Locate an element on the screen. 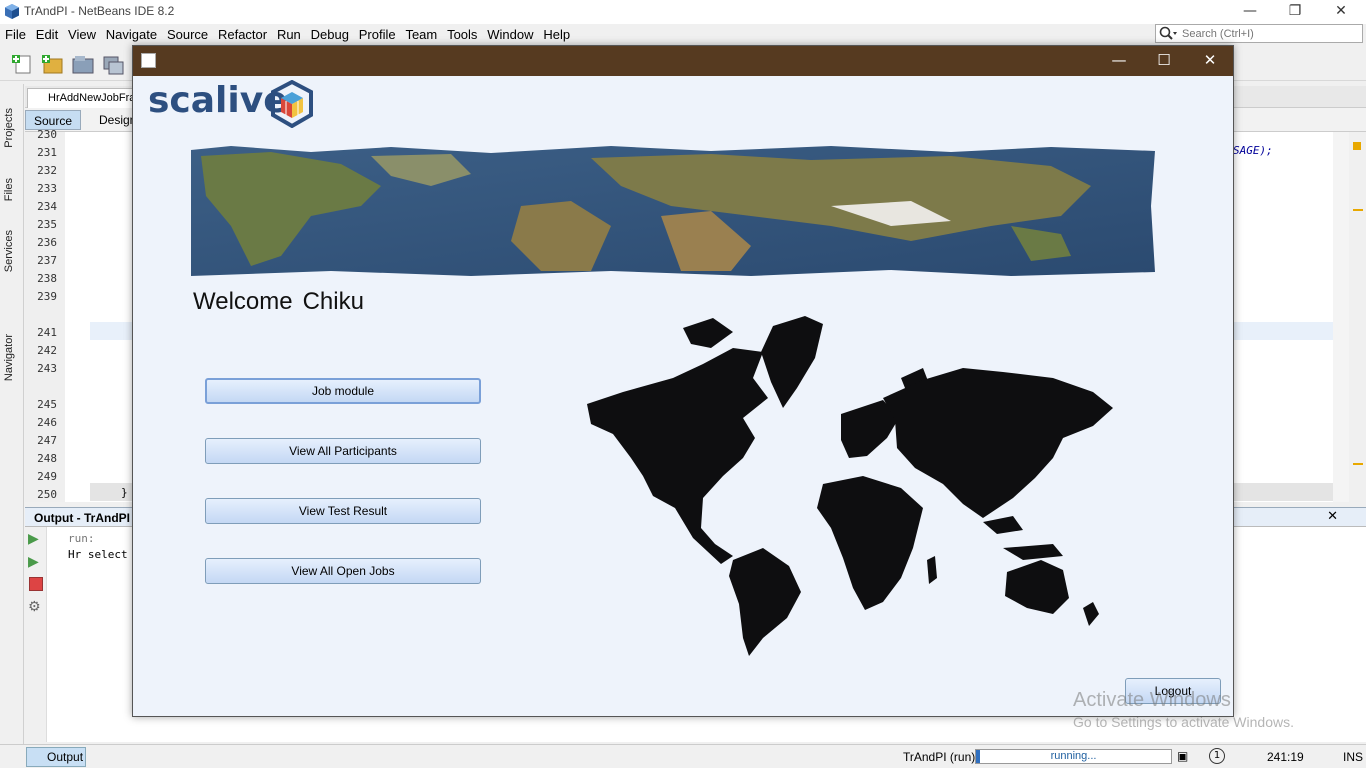 This screenshot has height=768, width=1366. line-number: 241 is located at coordinates (47, 332).